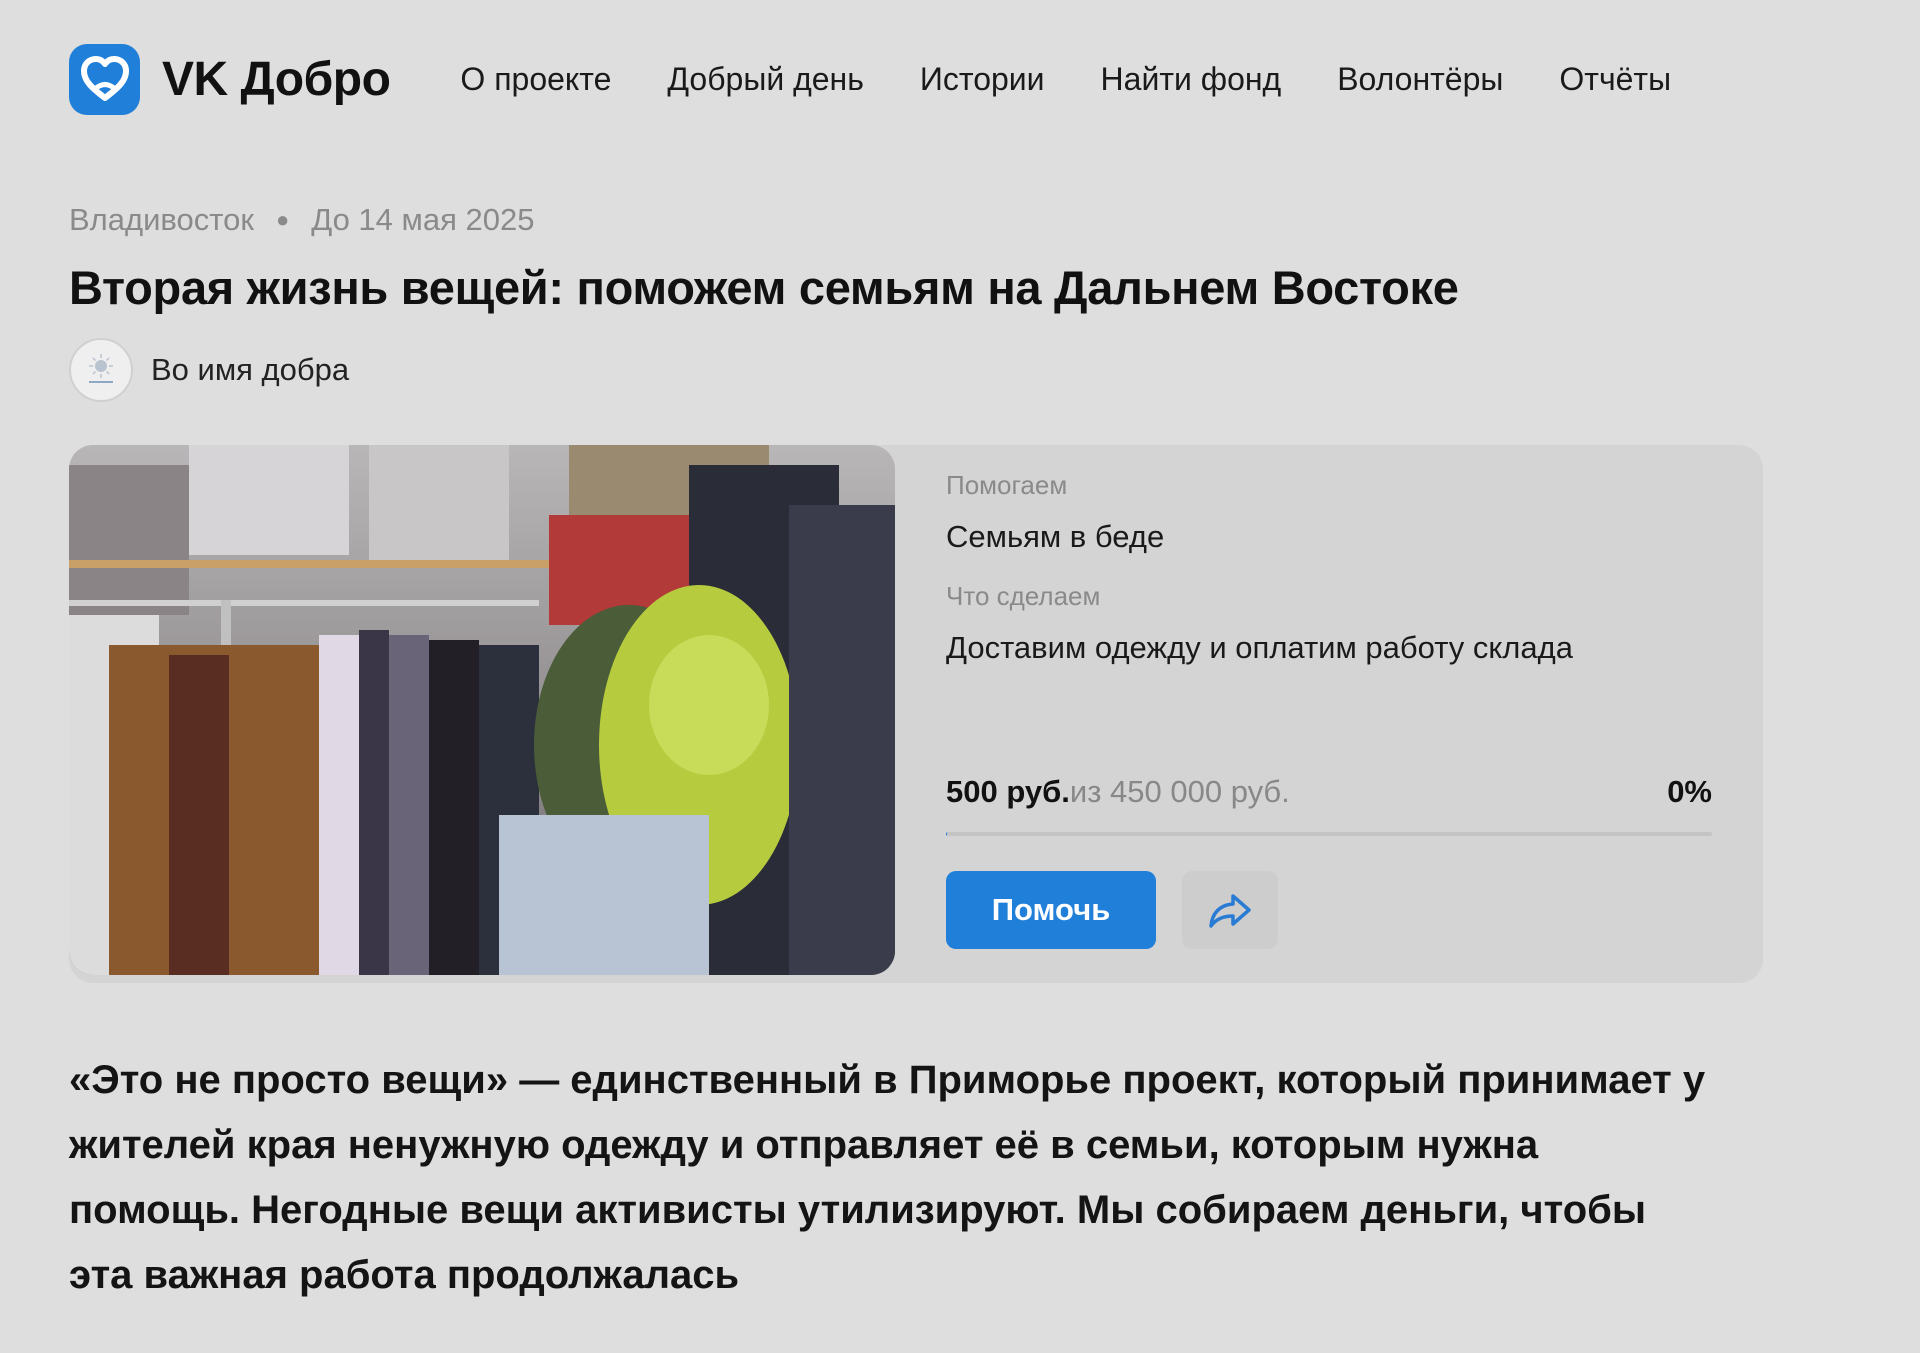 Image resolution: width=1920 pixels, height=1353 pixels. I want to click on org-avatar, so click(101, 370).